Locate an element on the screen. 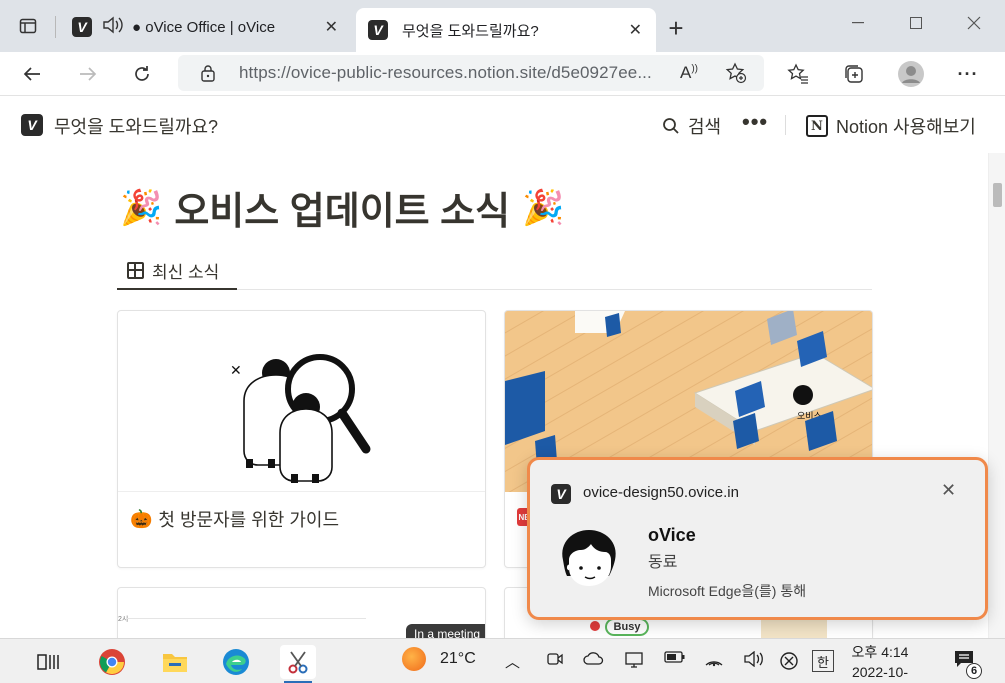 The width and height of the screenshot is (1005, 683). collections-button is located at coordinates (854, 74).